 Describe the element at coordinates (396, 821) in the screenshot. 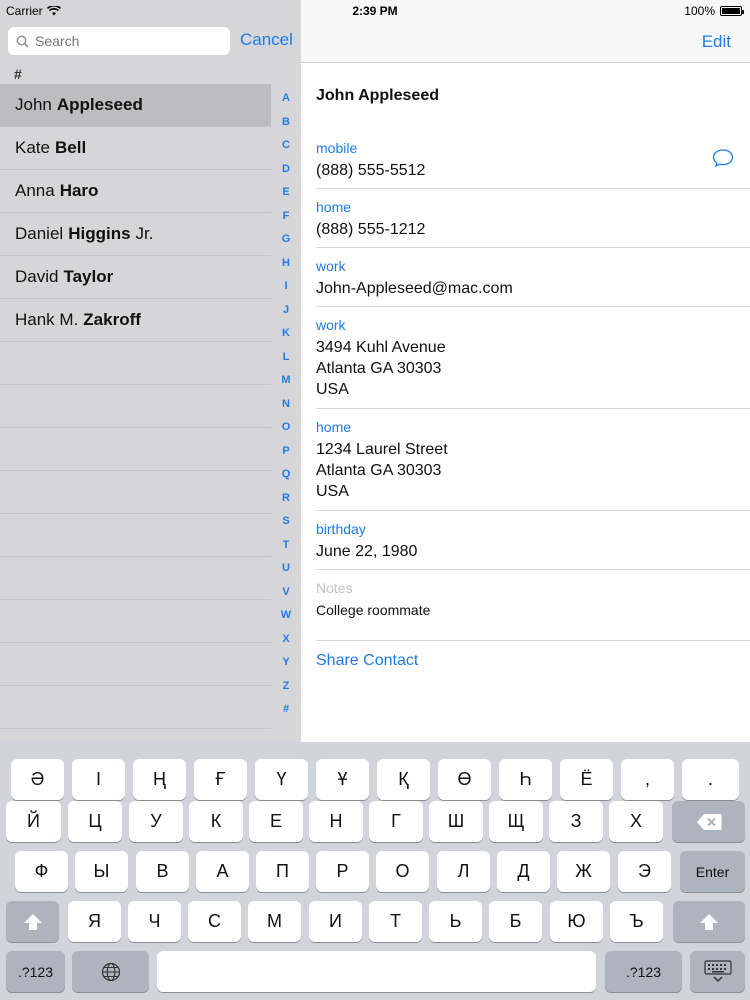

I see `key: Г` at that location.